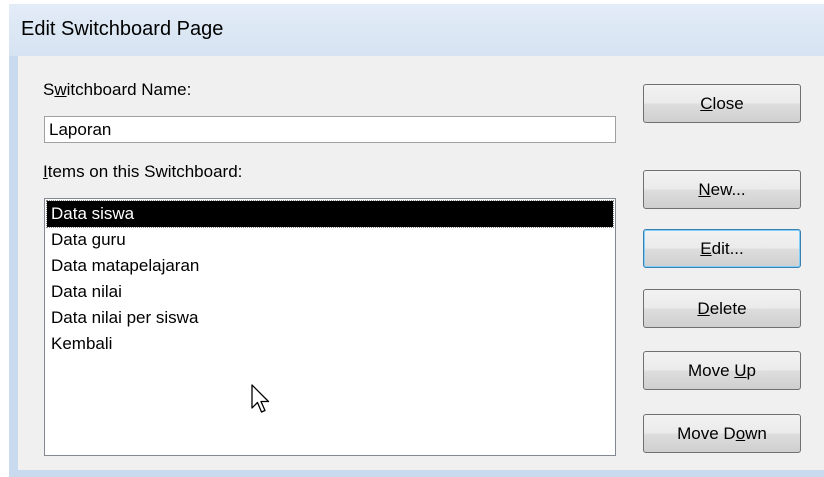 The height and width of the screenshot is (477, 824). I want to click on move-down-button: Move Down, so click(722, 433).